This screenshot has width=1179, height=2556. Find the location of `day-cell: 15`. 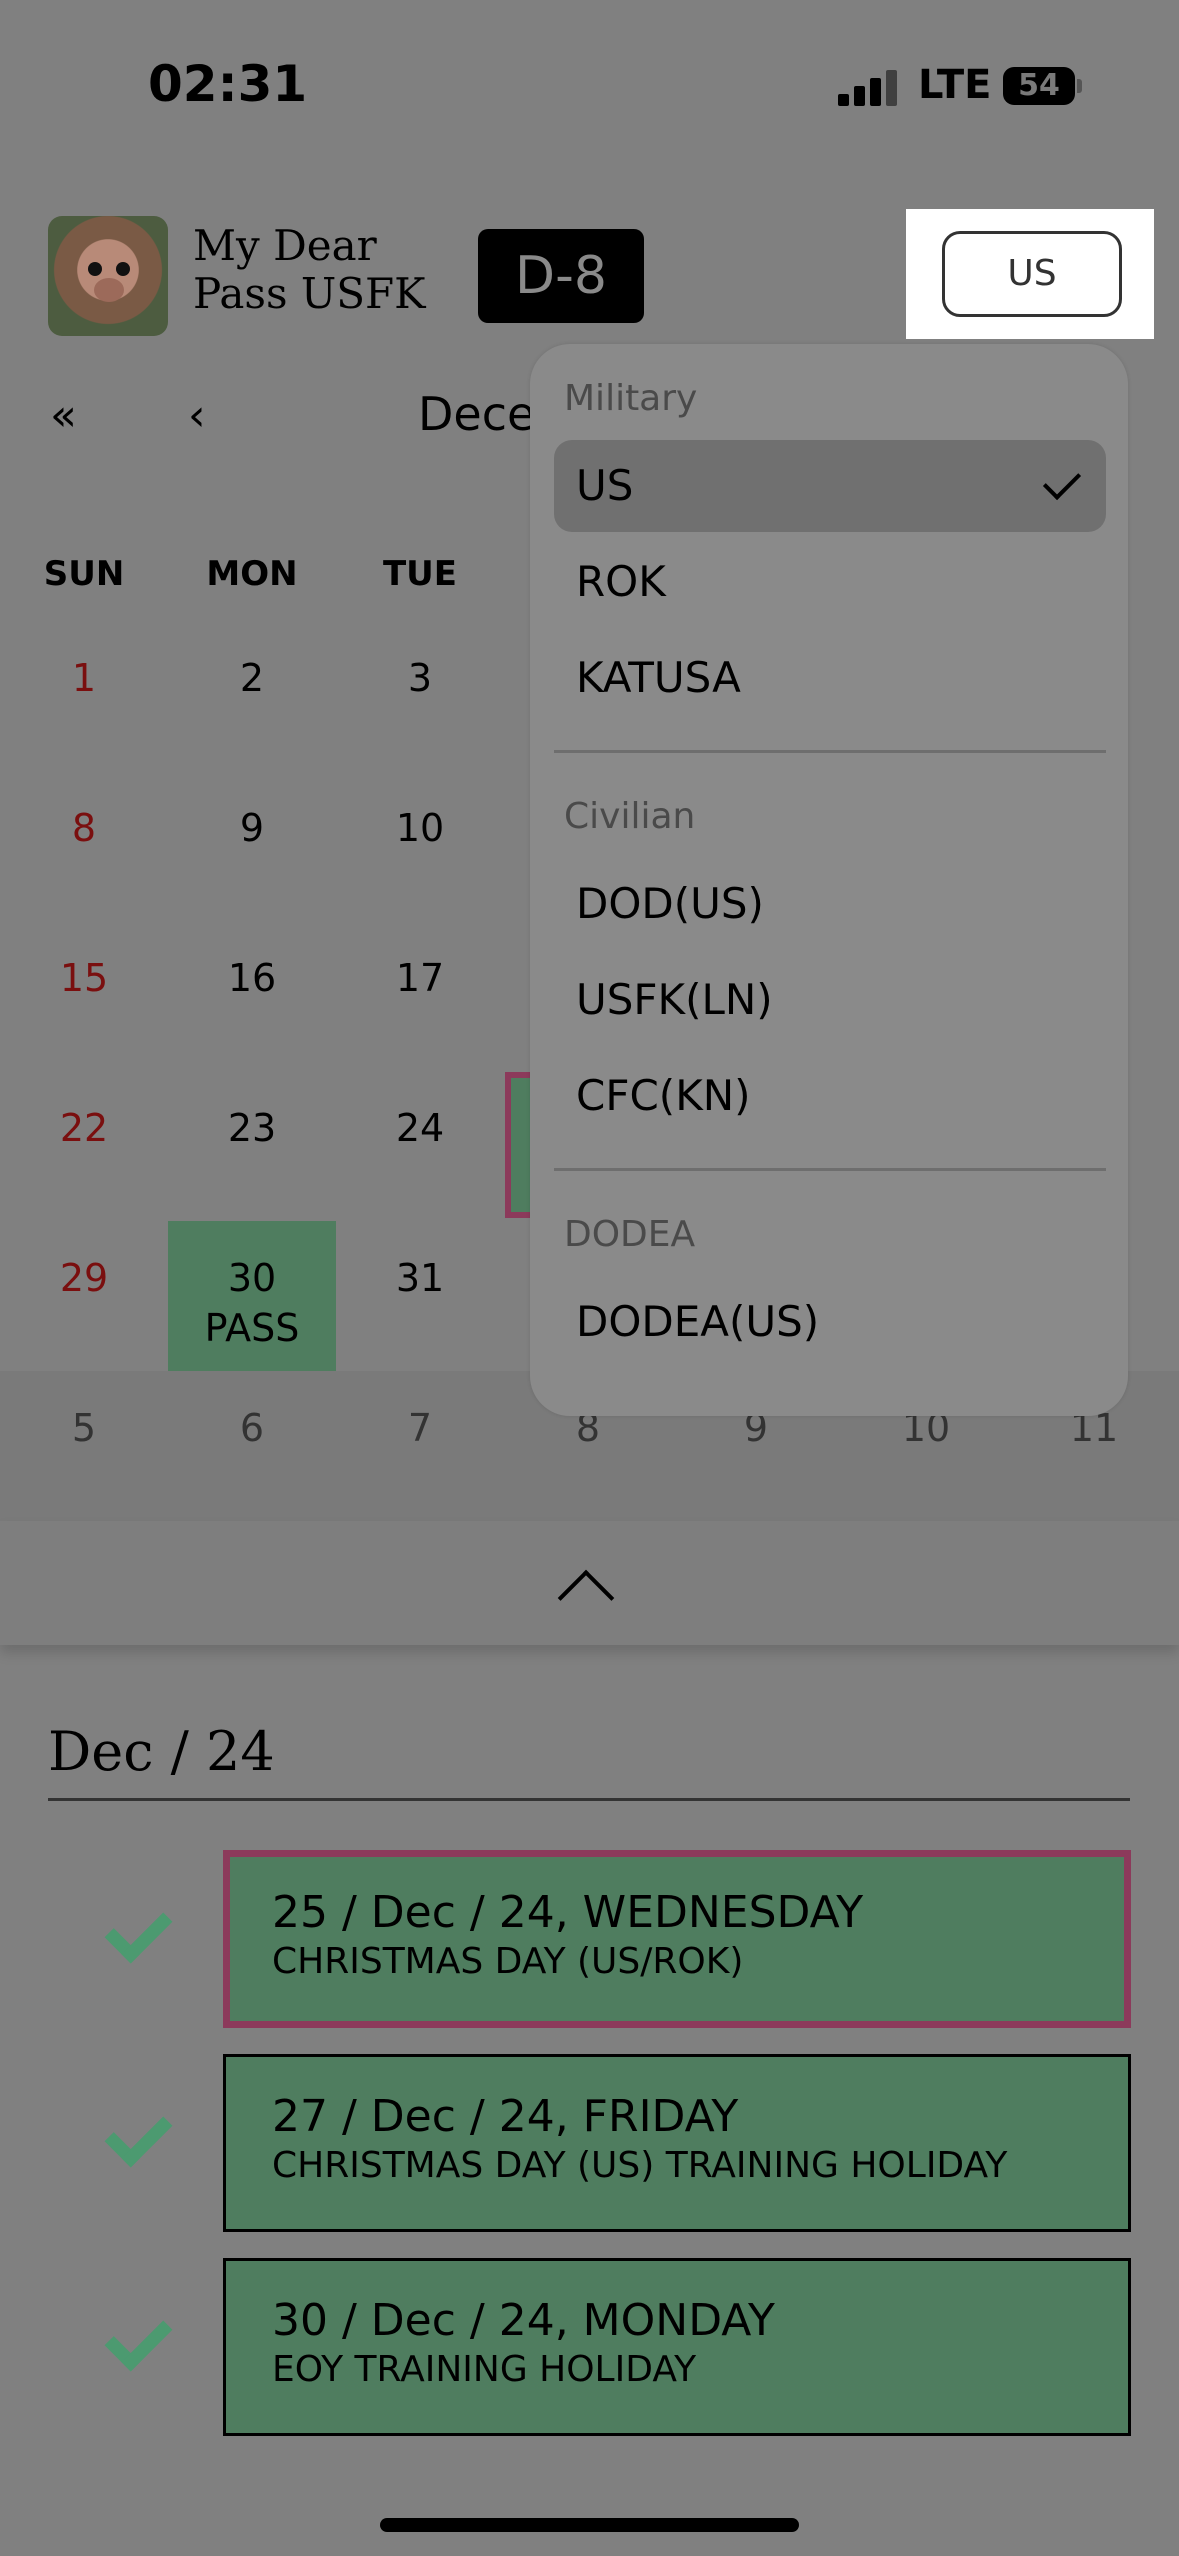

day-cell: 15 is located at coordinates (84, 978).